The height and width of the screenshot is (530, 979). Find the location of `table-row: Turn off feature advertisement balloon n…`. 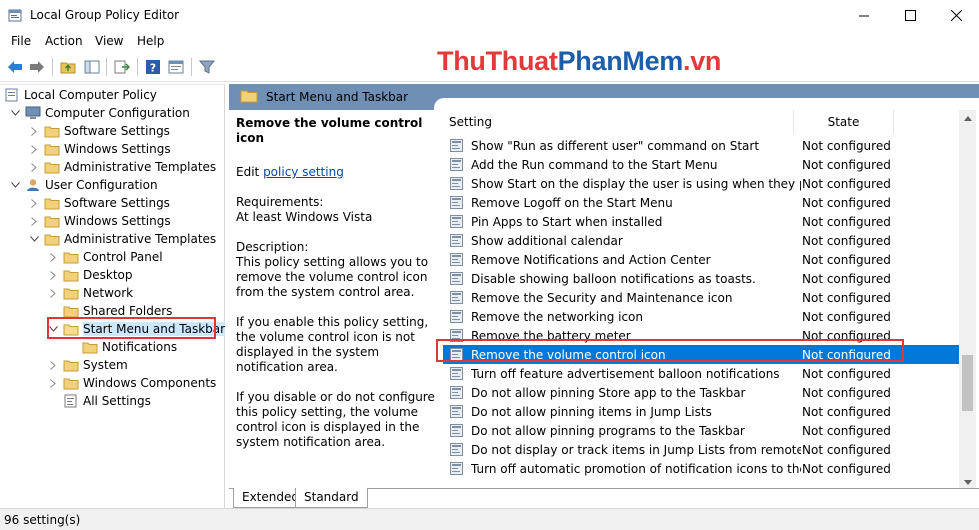

table-row: Turn off feature advertisement balloon n… is located at coordinates (701, 373).